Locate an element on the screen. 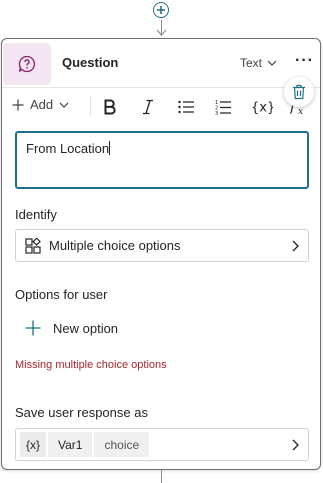 The image size is (323, 483). add-node-button is located at coordinates (161, 10).